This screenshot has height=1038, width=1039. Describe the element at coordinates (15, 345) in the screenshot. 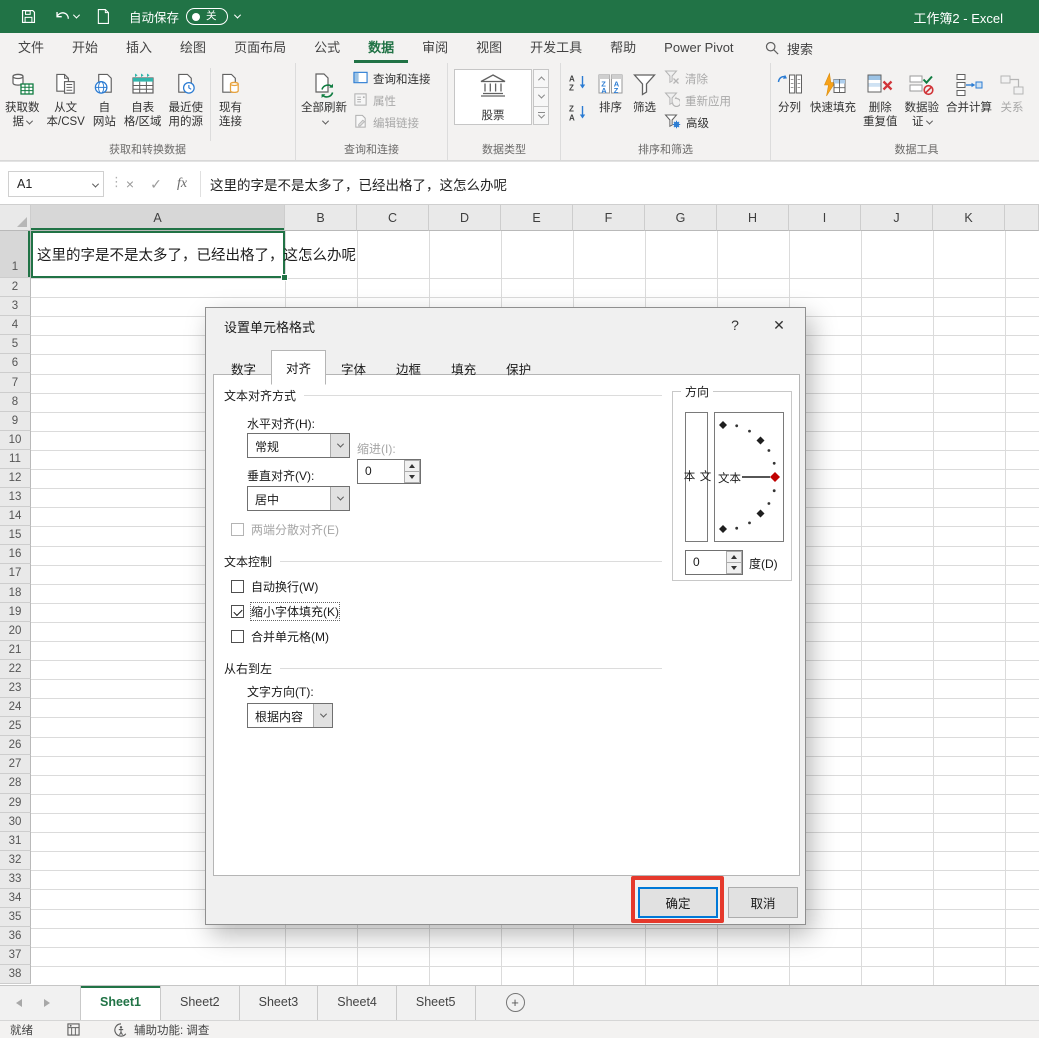

I see `row-header-5: 5` at that location.